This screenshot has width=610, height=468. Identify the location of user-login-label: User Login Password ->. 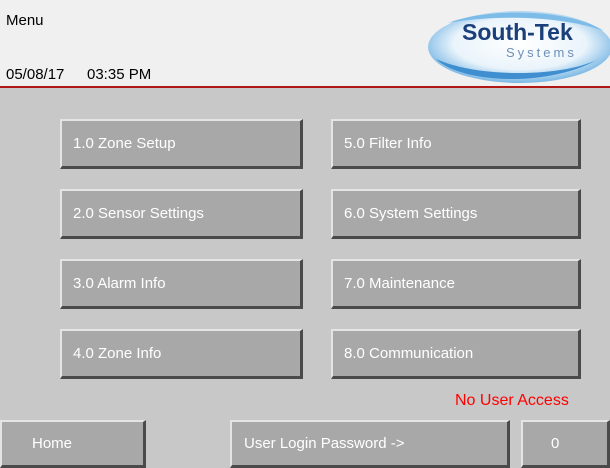
(324, 443).